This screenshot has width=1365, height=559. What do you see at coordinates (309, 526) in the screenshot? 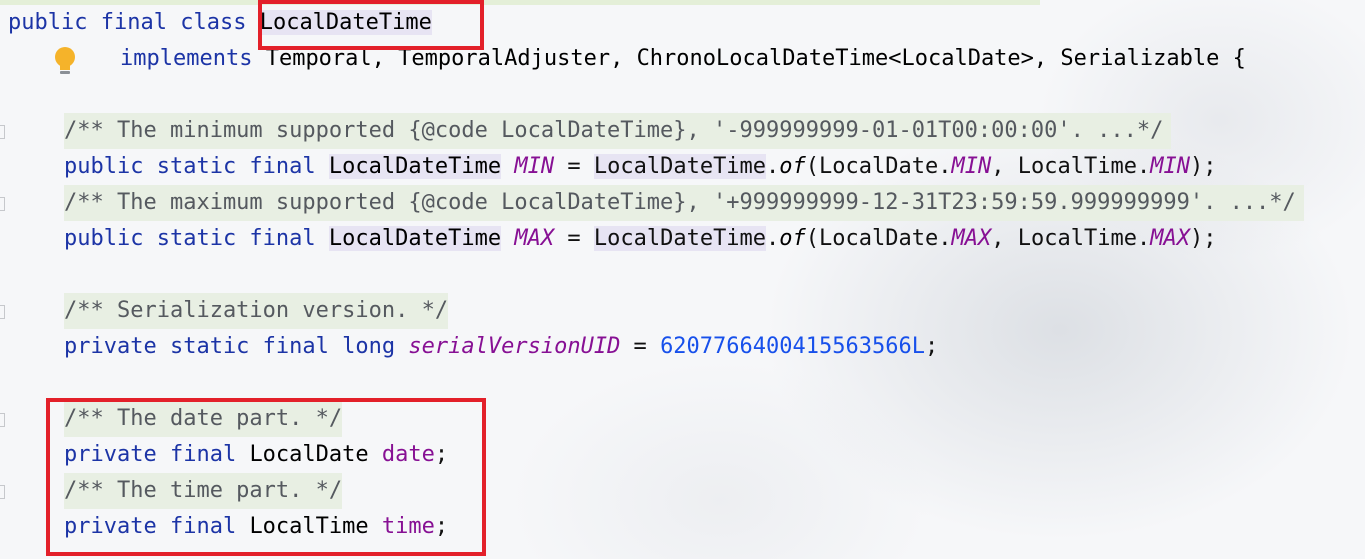
I see `type-name: LocalTime` at bounding box center [309, 526].